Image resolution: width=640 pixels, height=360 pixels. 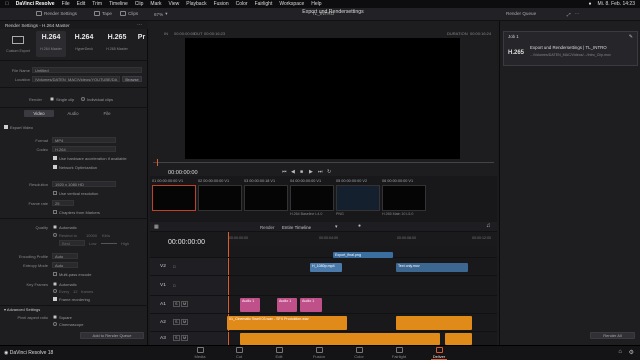 What do you see at coordinates (84, 149) in the screenshot?
I see `codec-select: H.264` at bounding box center [84, 149].